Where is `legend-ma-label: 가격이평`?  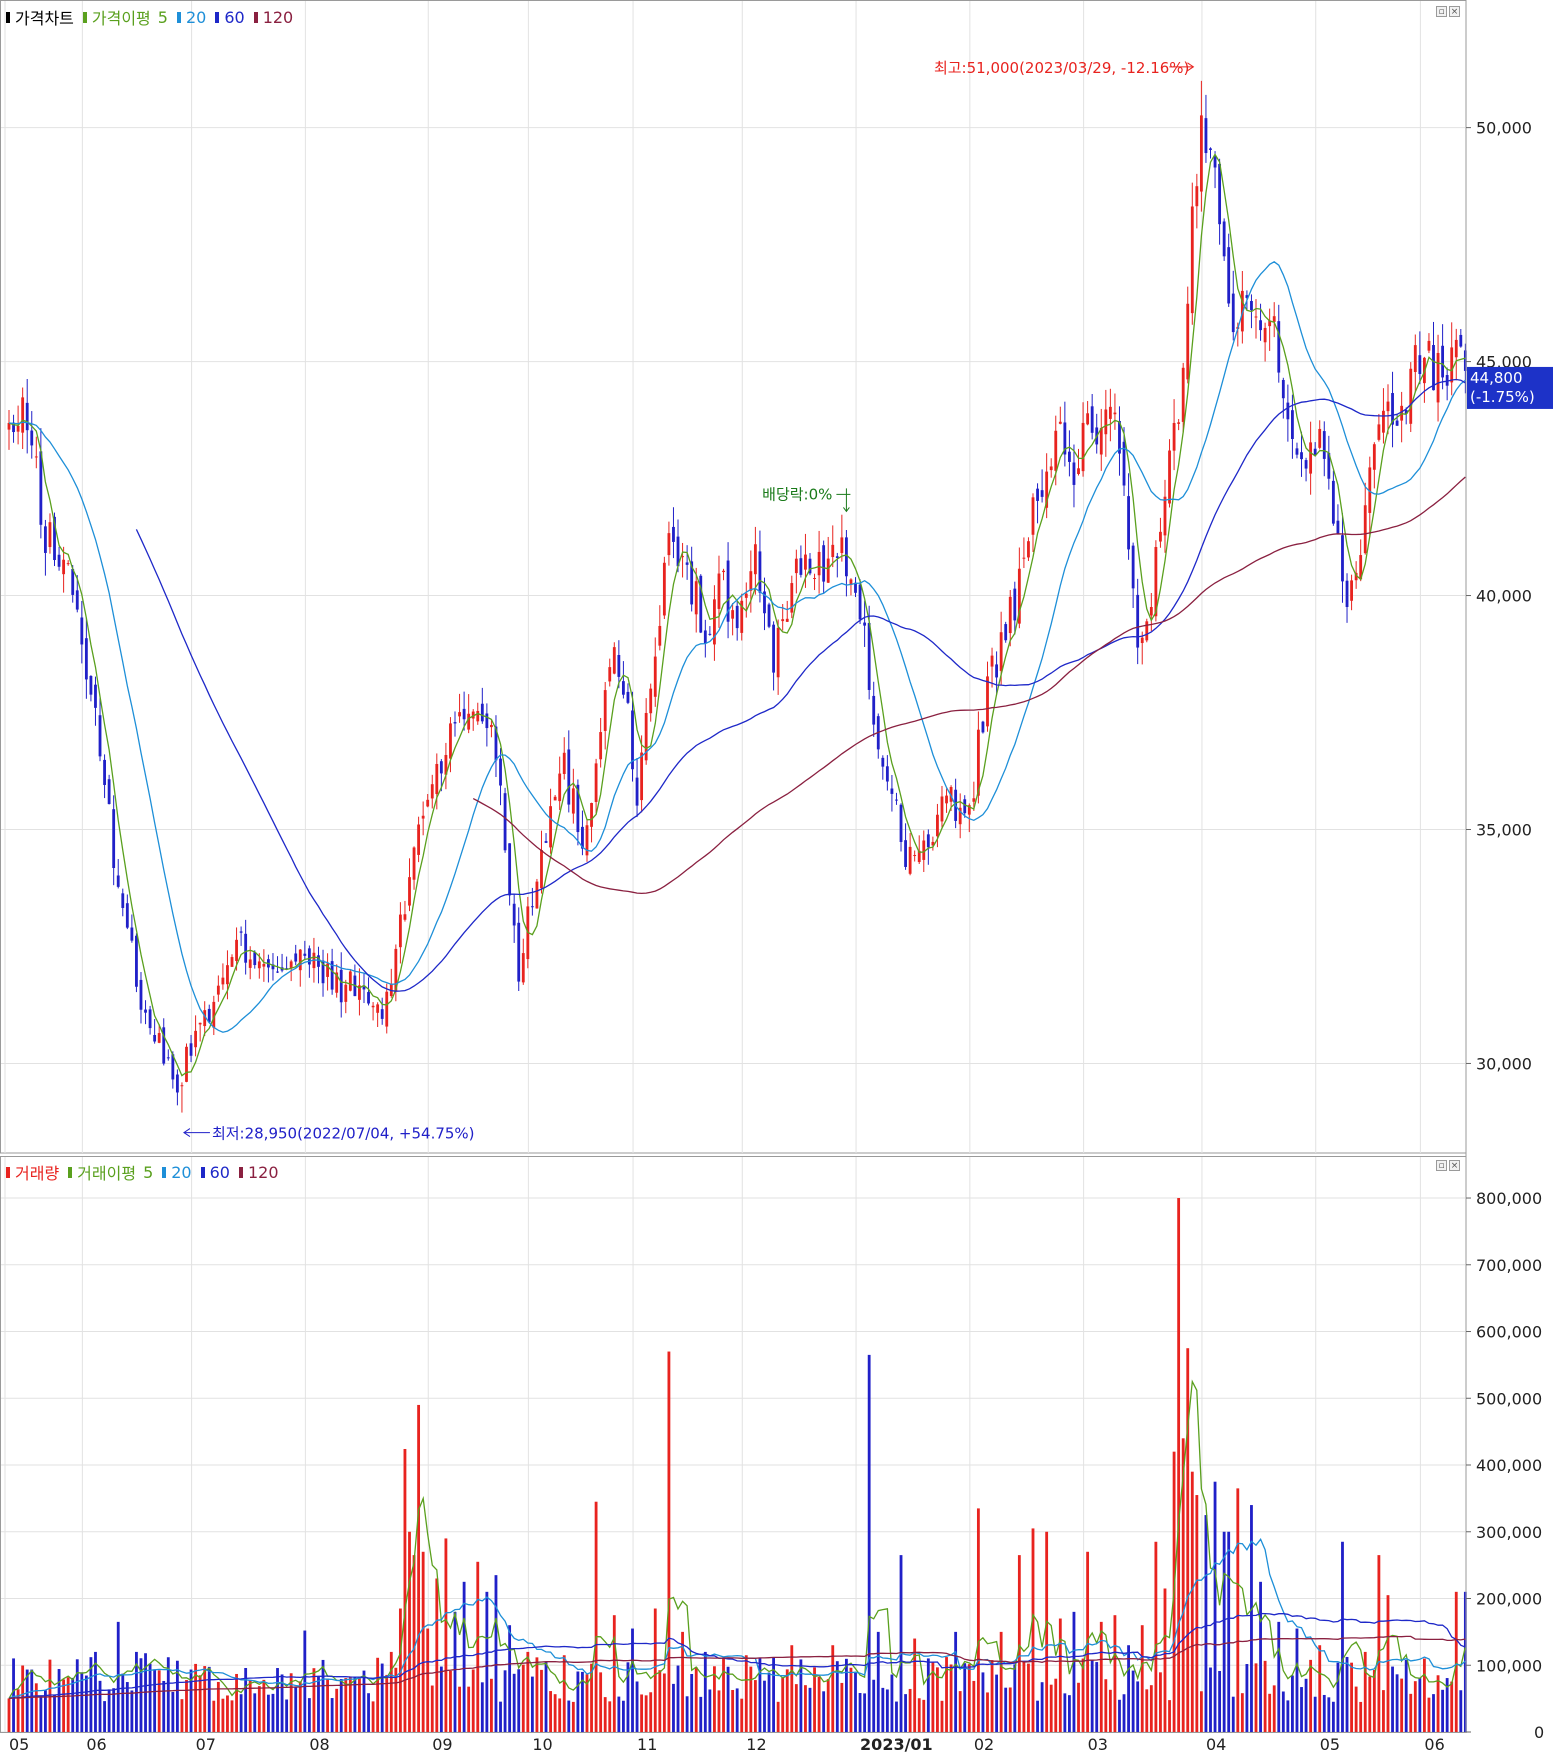
legend-ma-label: 가격이평 is located at coordinates (121, 18).